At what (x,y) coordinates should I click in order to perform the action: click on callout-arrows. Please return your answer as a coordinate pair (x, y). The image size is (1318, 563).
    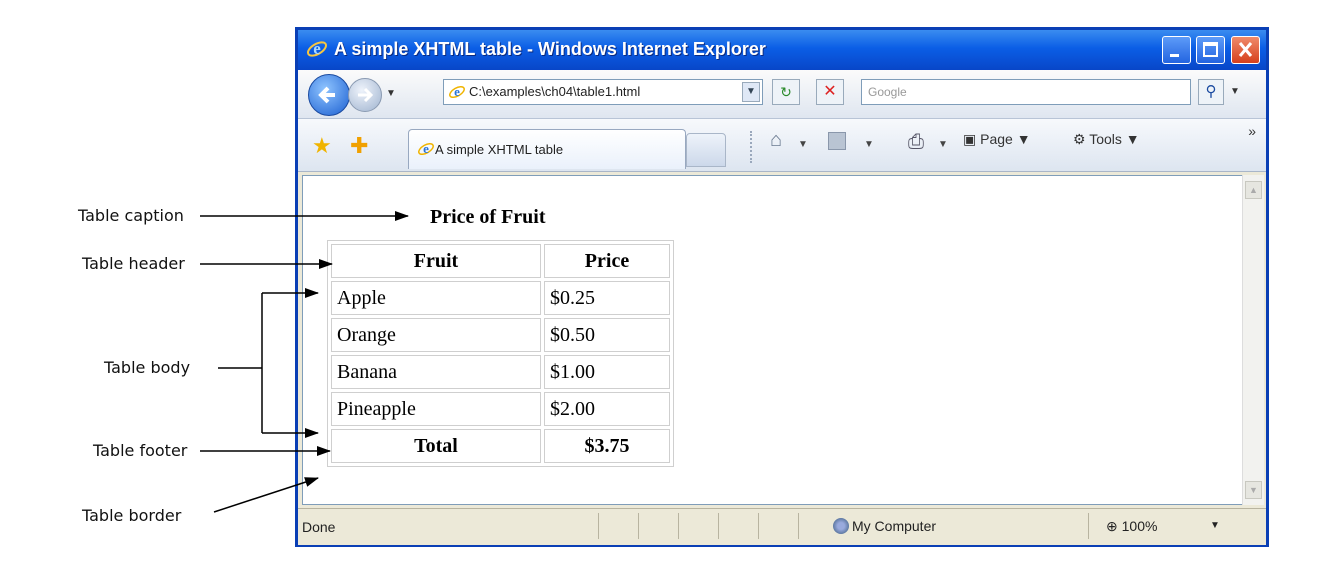
    Looking at the image, I should click on (304, 362).